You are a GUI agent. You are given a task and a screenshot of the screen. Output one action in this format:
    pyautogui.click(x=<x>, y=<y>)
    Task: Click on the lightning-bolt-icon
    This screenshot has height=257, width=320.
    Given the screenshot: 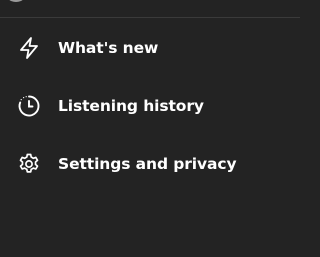 What is the action you would take?
    pyautogui.click(x=29, y=48)
    